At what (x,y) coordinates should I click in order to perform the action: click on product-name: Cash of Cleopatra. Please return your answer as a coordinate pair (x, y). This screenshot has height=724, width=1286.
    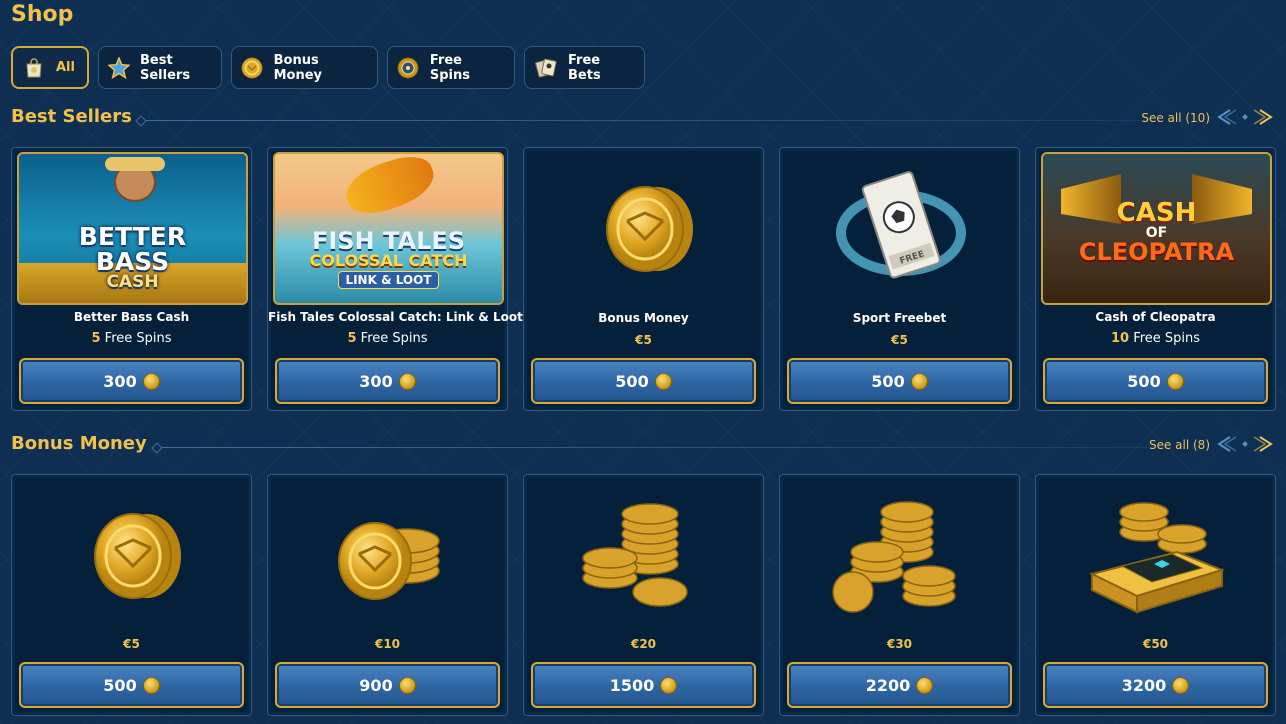
    Looking at the image, I should click on (1155, 317).